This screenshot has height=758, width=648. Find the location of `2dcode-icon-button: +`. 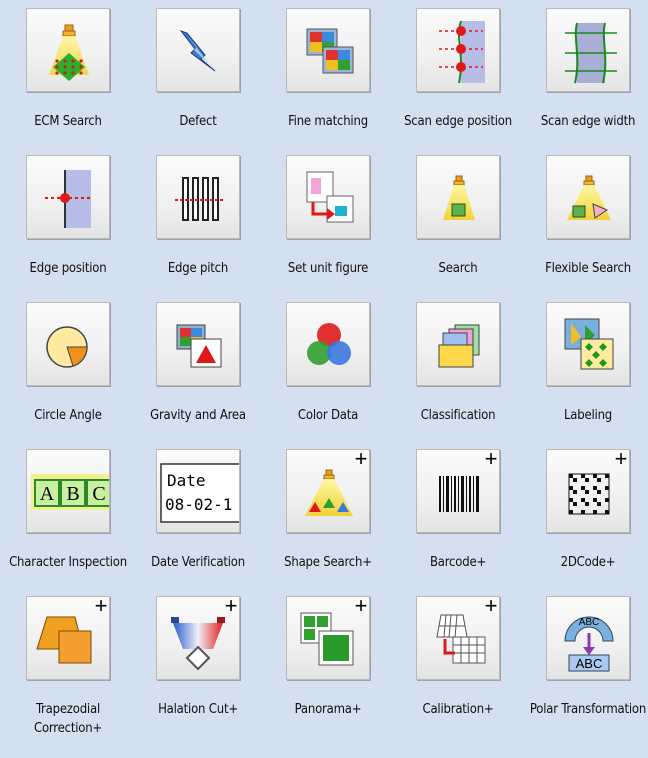

2dcode-icon-button: + is located at coordinates (588, 491).